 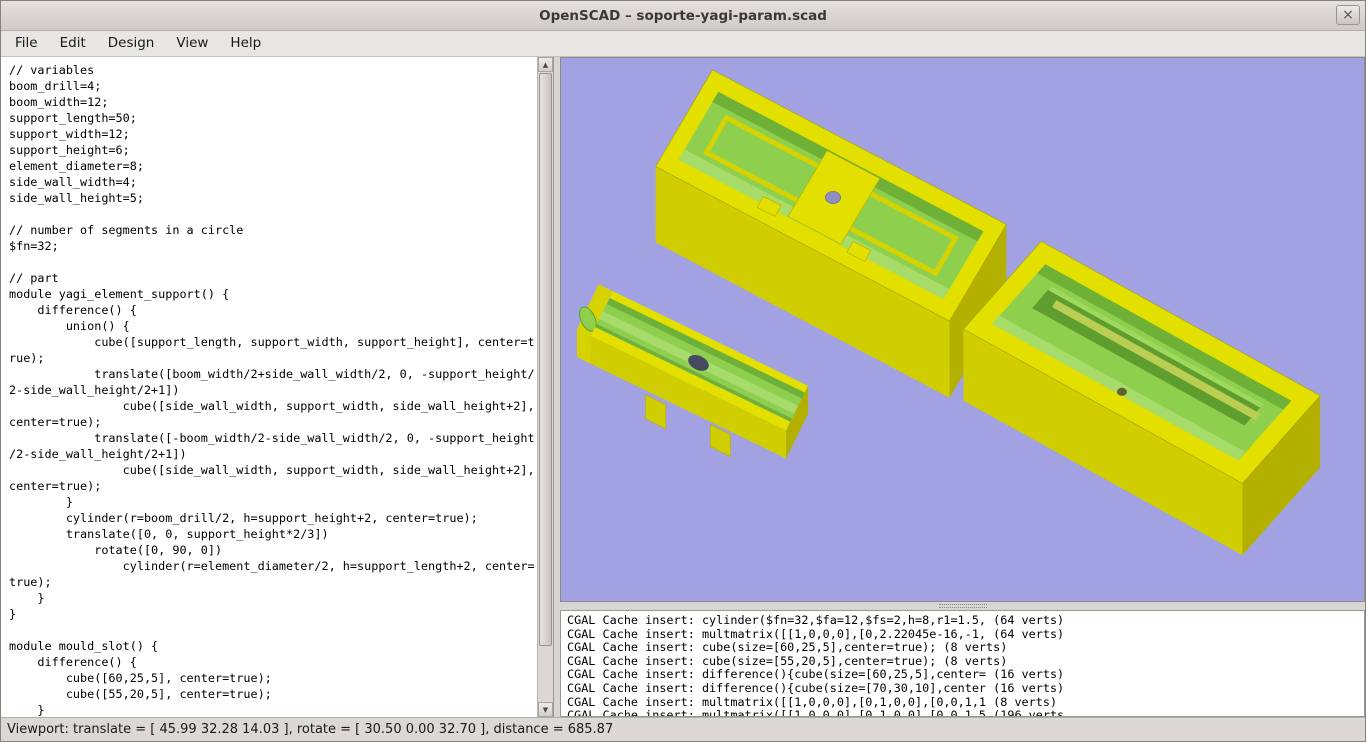 I want to click on menubar-item: View, so click(x=192, y=43).